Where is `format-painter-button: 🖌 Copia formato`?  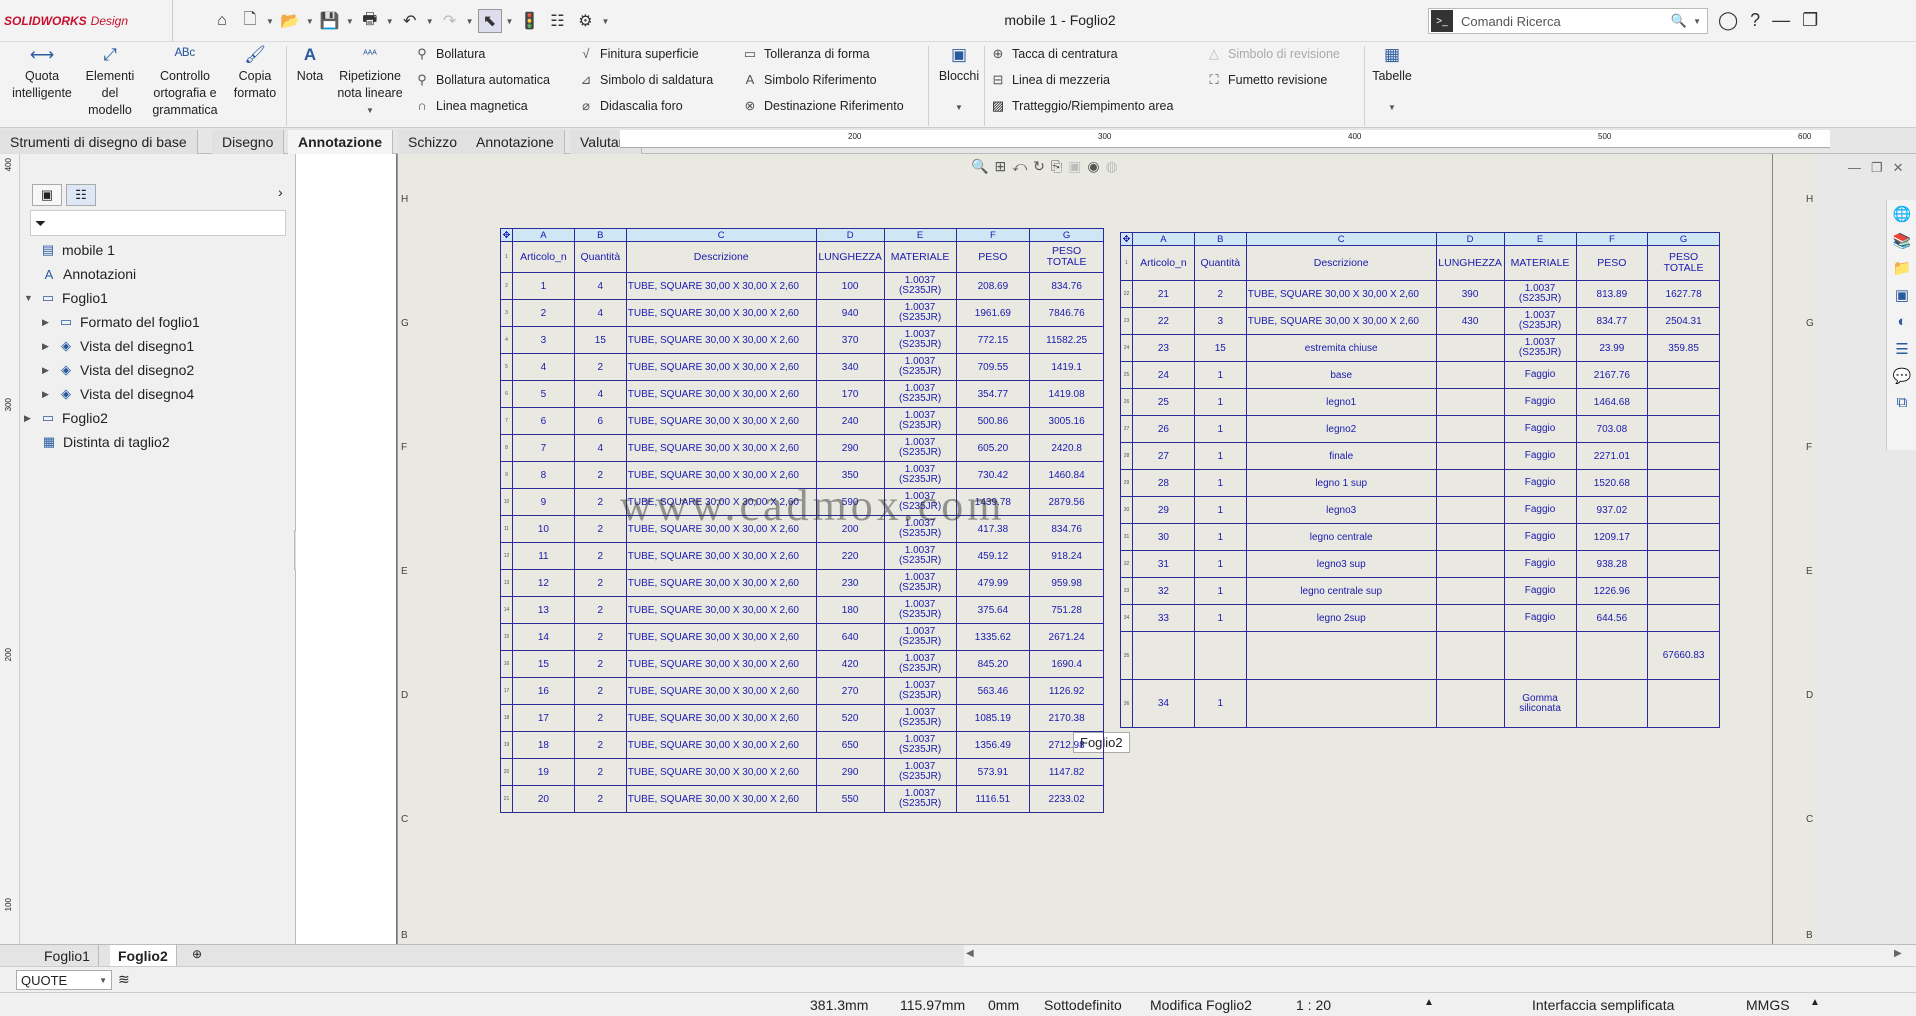 format-painter-button: 🖌 Copia formato is located at coordinates (255, 74).